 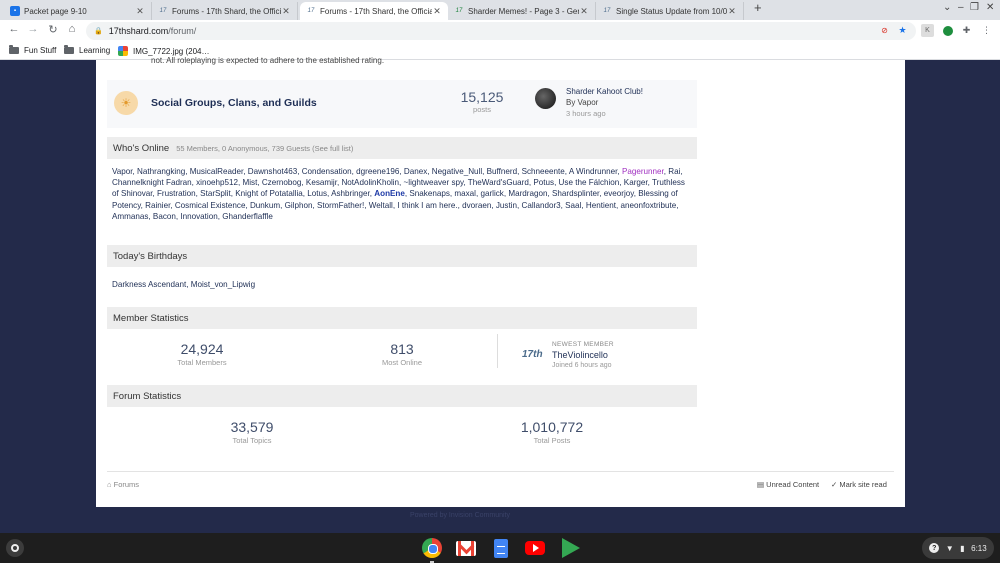 I want to click on chrome-app-icon, so click(x=432, y=548).